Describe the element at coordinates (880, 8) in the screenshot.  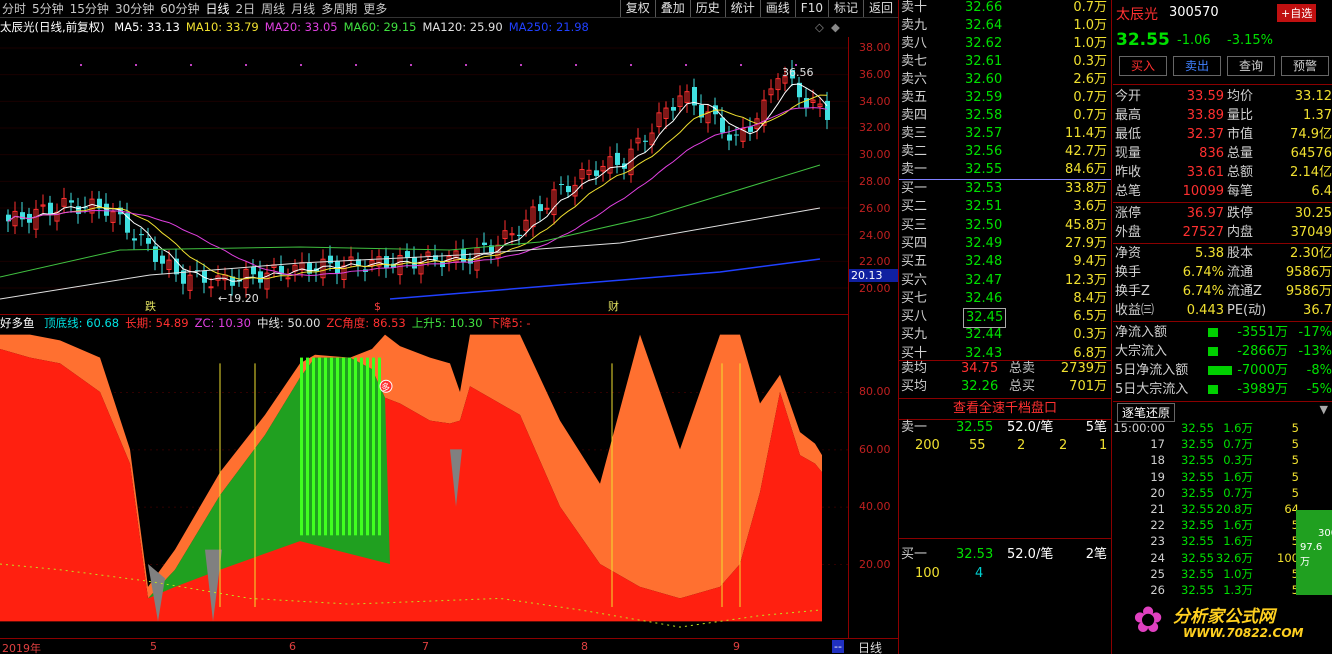
I see `tool-button: 返回` at that location.